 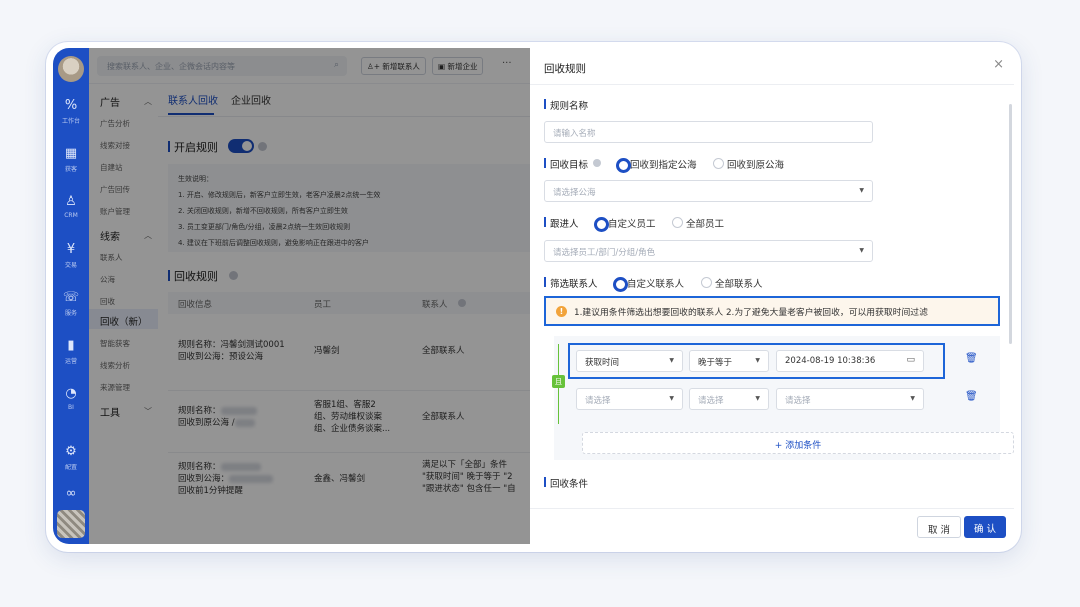 I want to click on rail-item-label: 服务, so click(x=70, y=313).